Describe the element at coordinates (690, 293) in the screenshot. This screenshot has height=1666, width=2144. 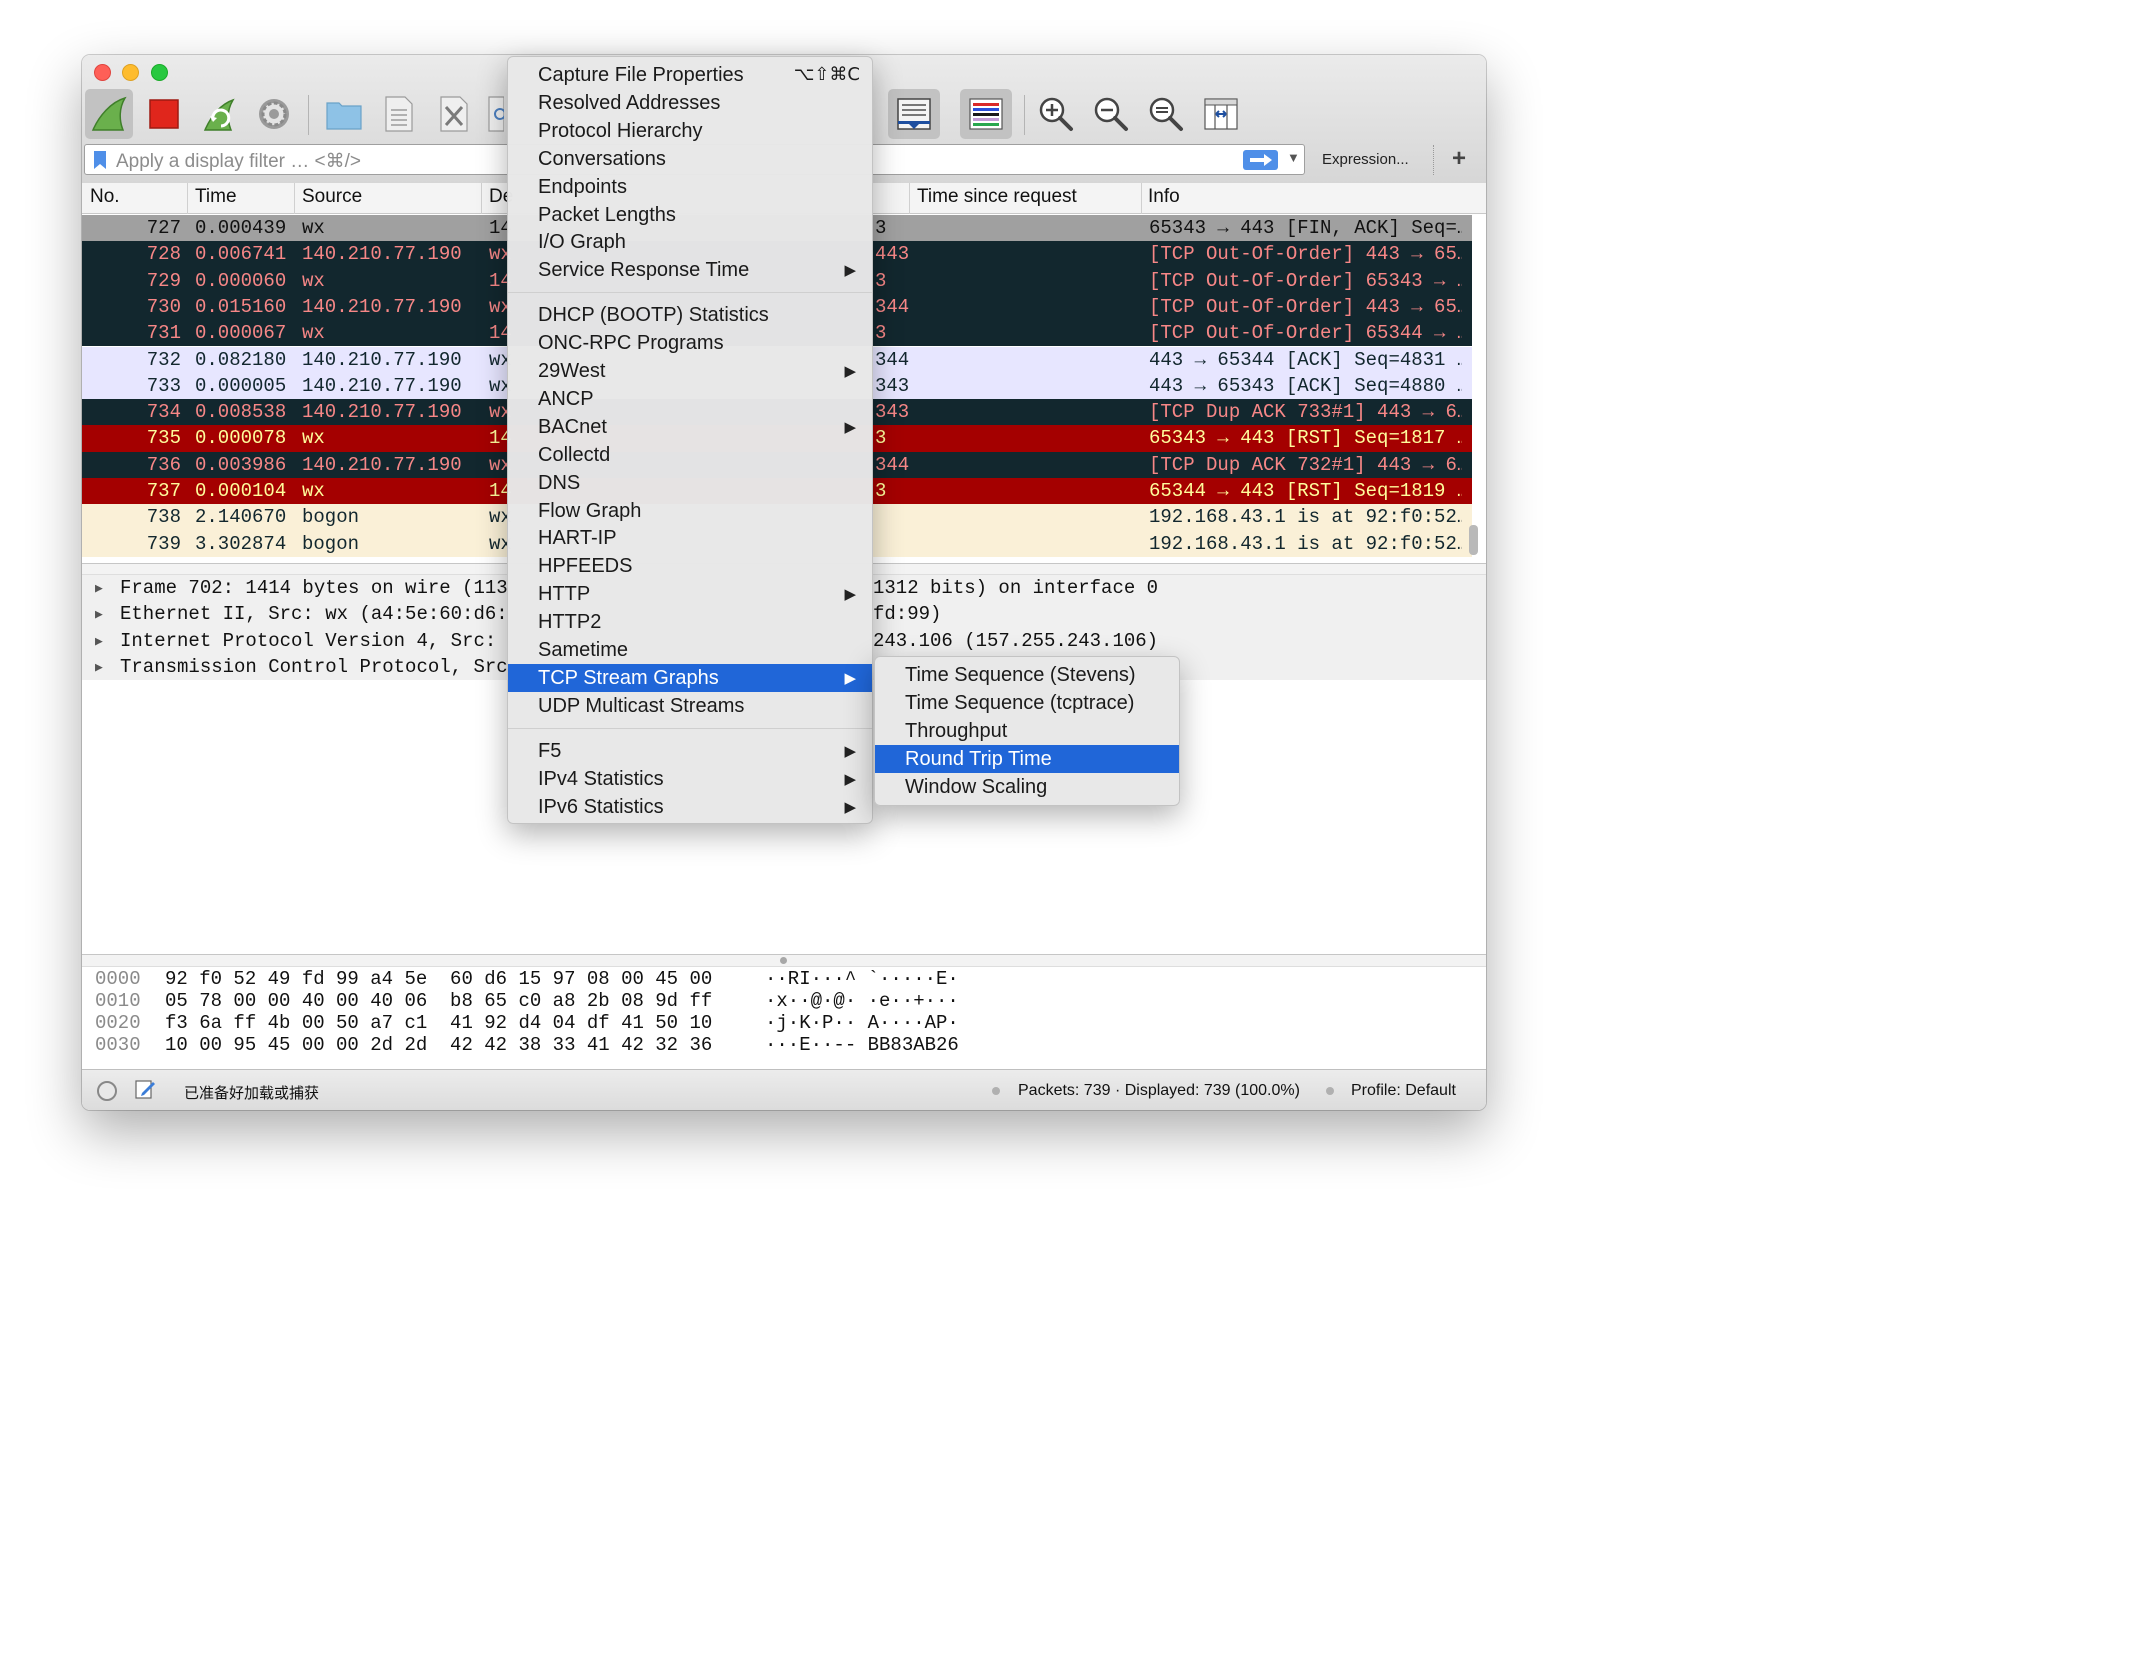
I see `menu-separator` at that location.